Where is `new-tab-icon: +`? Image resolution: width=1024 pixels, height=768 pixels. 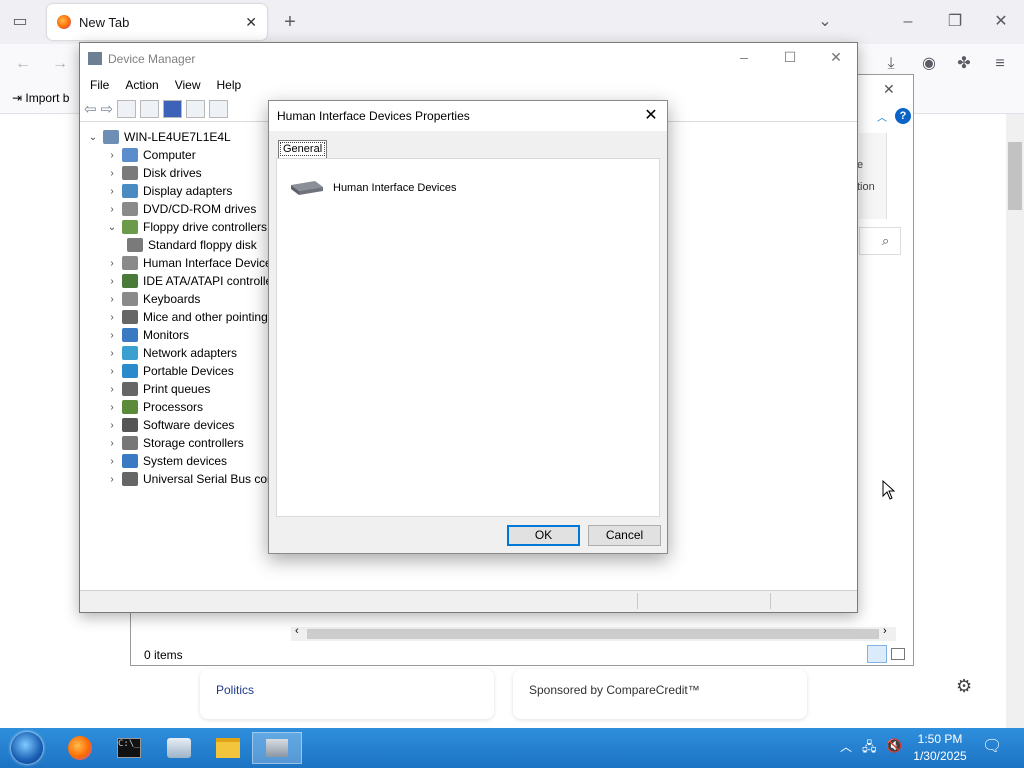 new-tab-icon: + is located at coordinates (290, 22).